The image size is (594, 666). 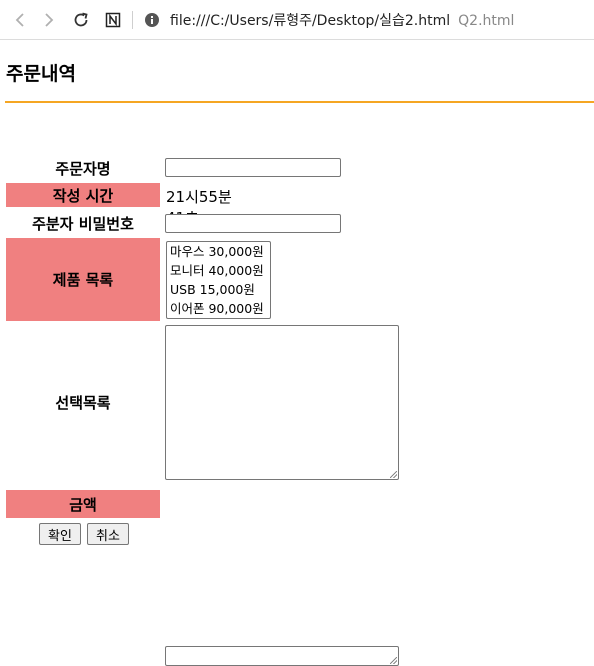 I want to click on products-label: 제품 목록, so click(x=83, y=279).